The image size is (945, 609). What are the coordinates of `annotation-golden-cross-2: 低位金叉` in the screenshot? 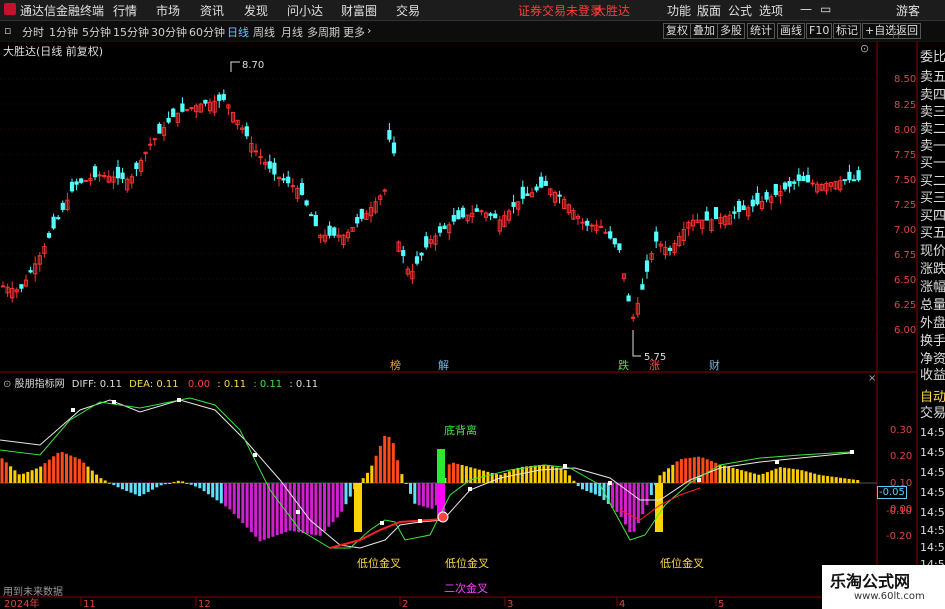 It's located at (467, 563).